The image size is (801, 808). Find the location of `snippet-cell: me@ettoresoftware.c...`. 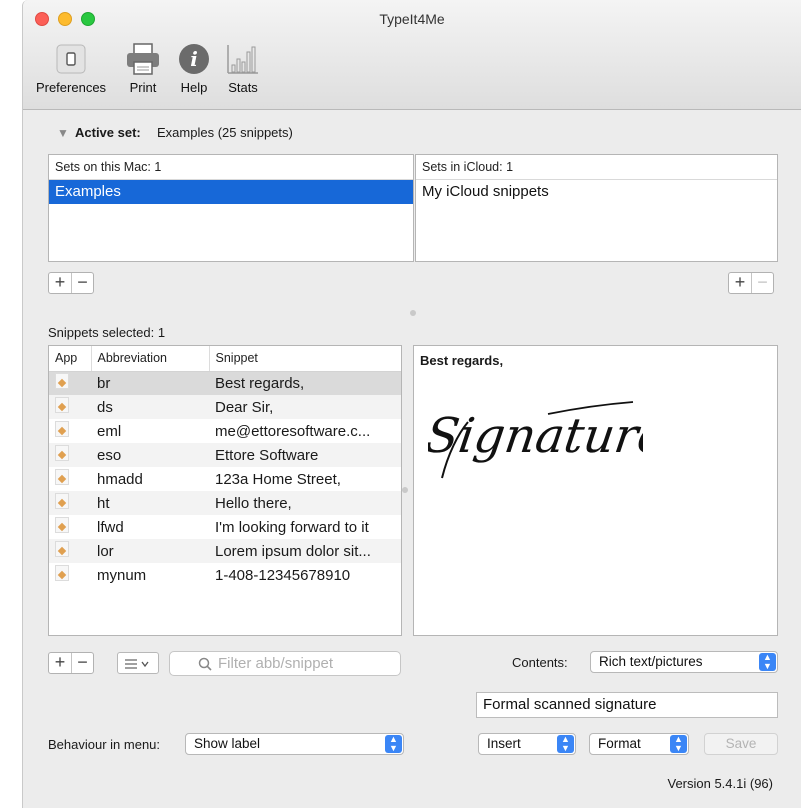

snippet-cell: me@ettoresoftware.c... is located at coordinates (293, 431).